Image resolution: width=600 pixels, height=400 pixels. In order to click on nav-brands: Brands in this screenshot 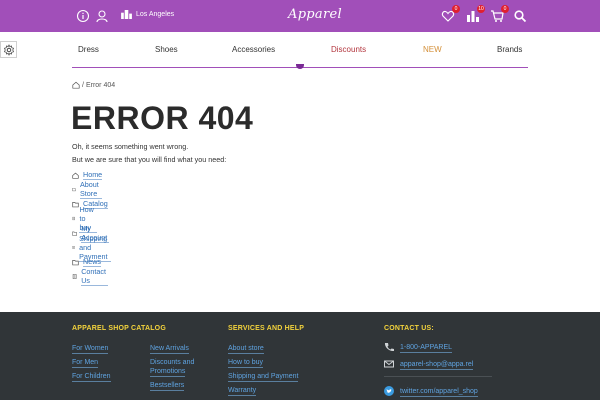, I will do `click(509, 49)`.